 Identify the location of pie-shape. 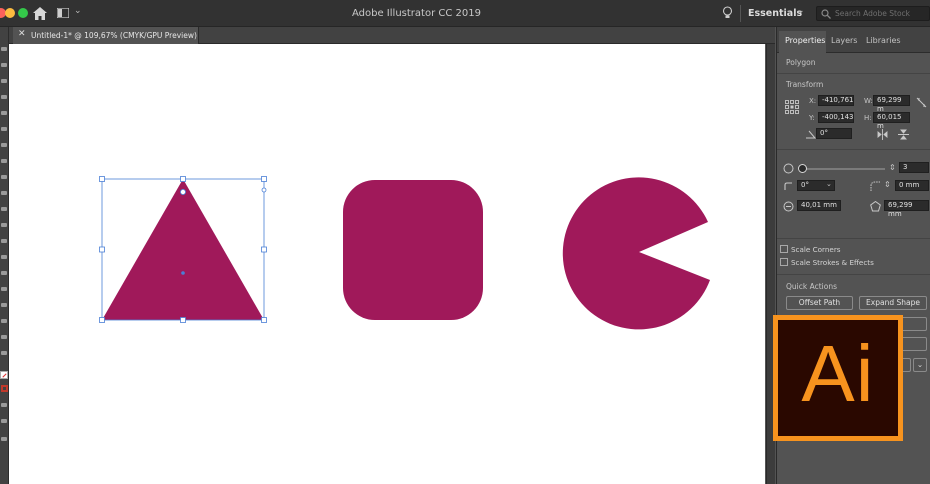
(636, 253).